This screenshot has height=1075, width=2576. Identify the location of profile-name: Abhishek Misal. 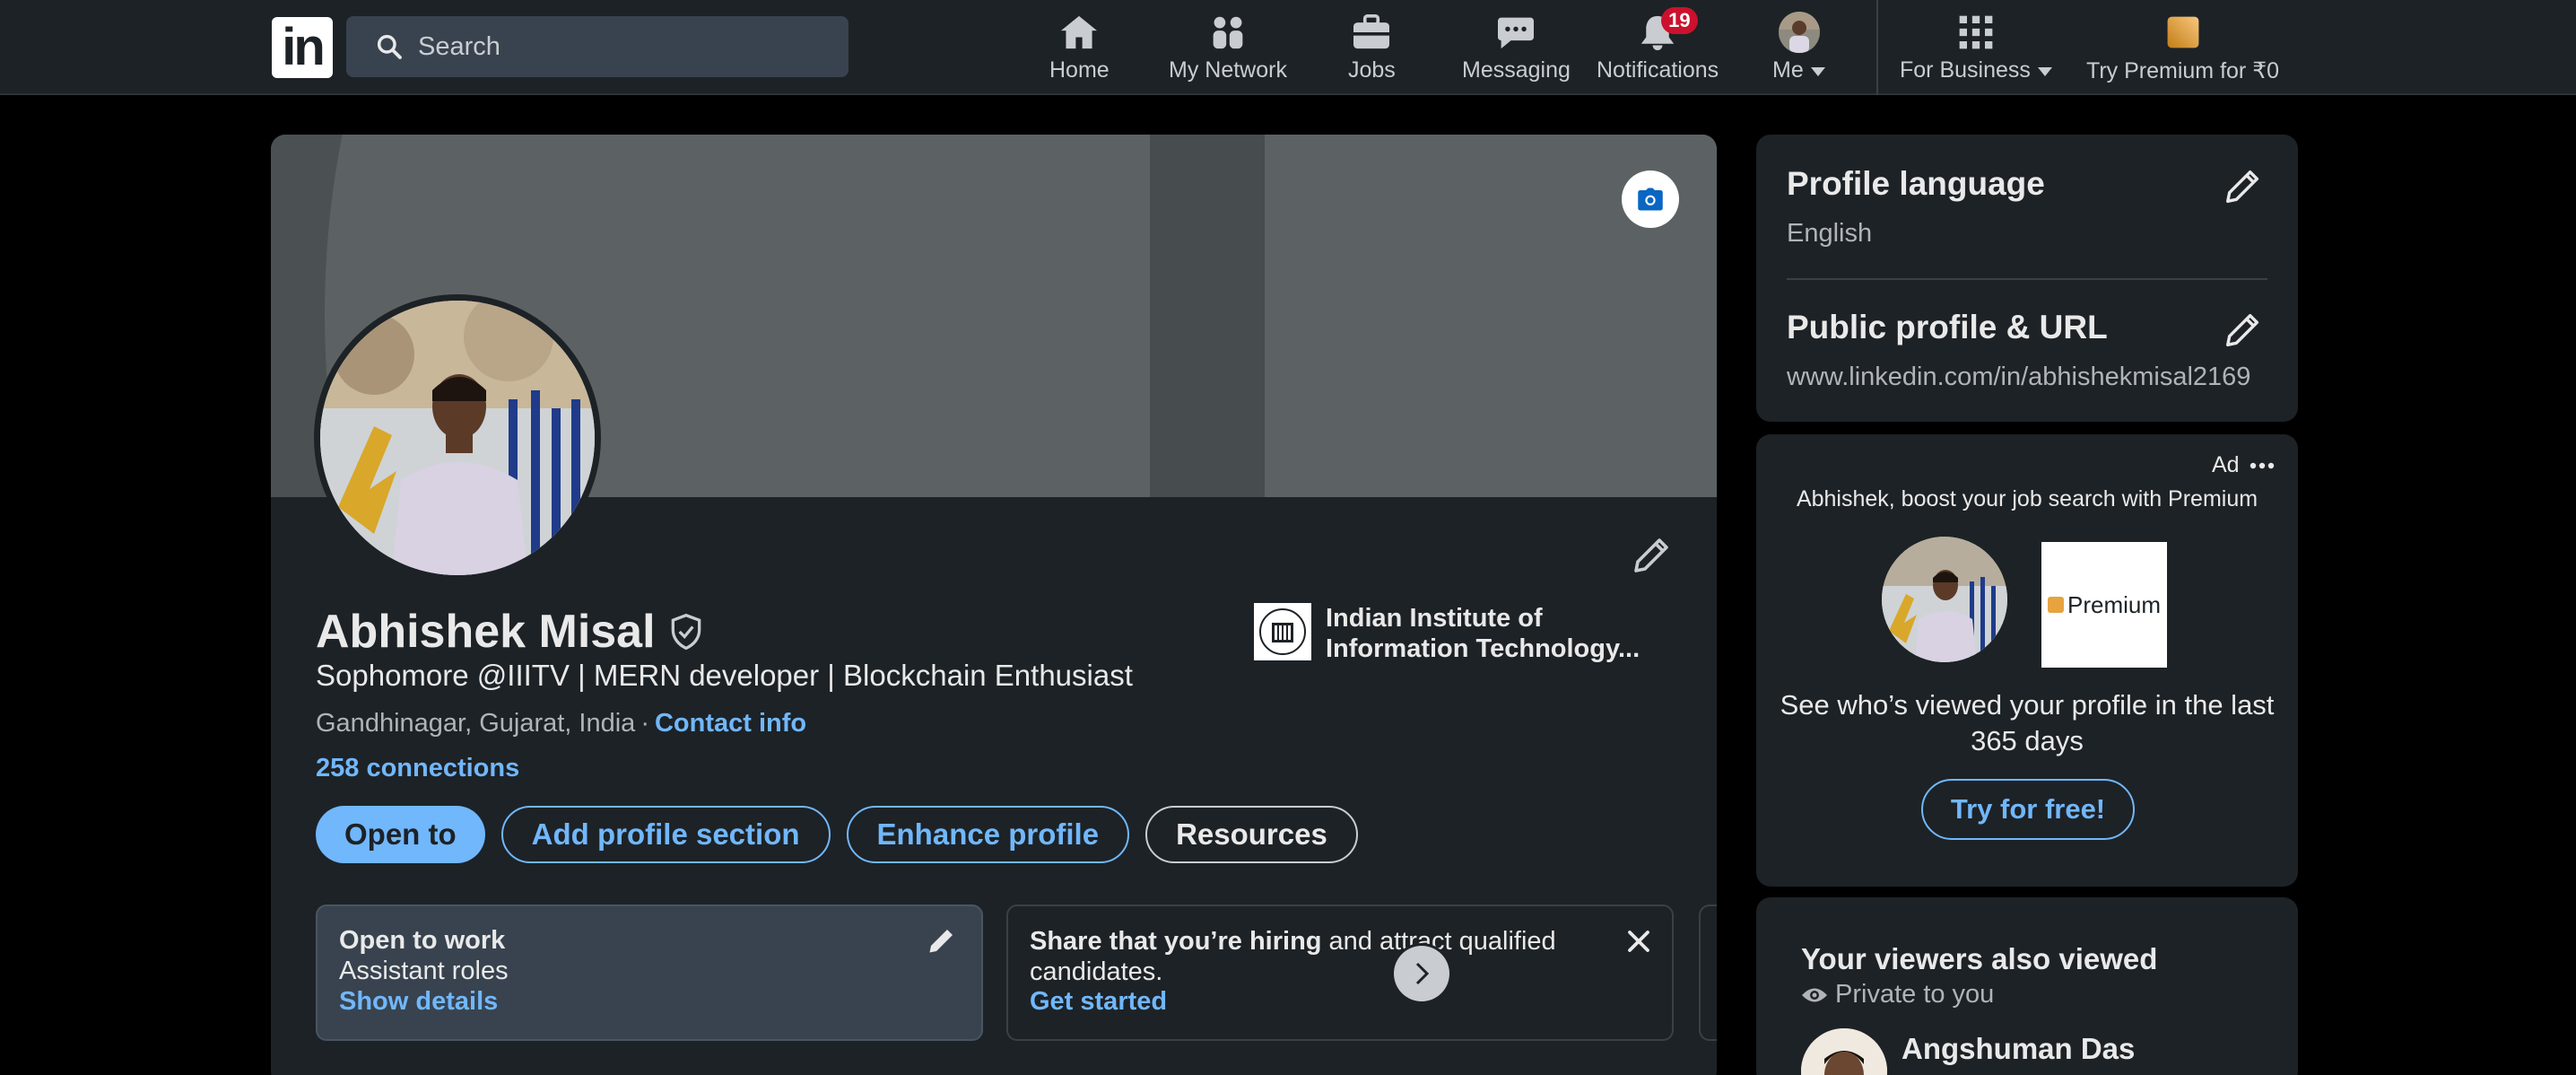
(486, 632).